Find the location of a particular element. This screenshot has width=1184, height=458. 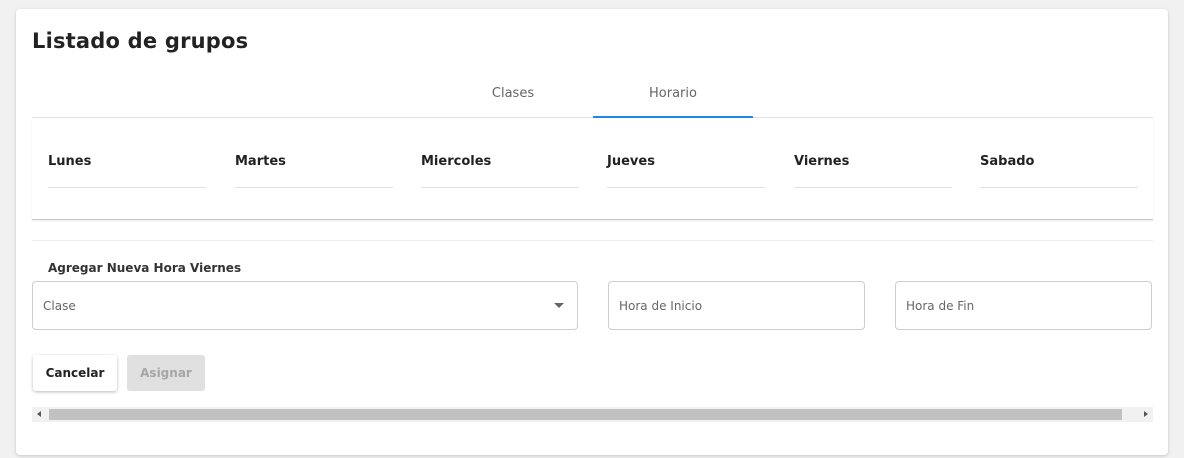

hora-fin-field: Hora de Fin is located at coordinates (1023, 305).